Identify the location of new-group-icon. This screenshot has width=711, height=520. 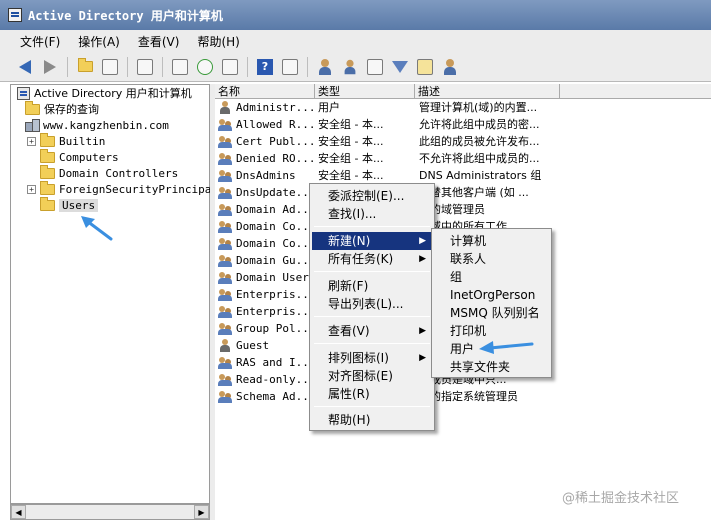
(350, 67).